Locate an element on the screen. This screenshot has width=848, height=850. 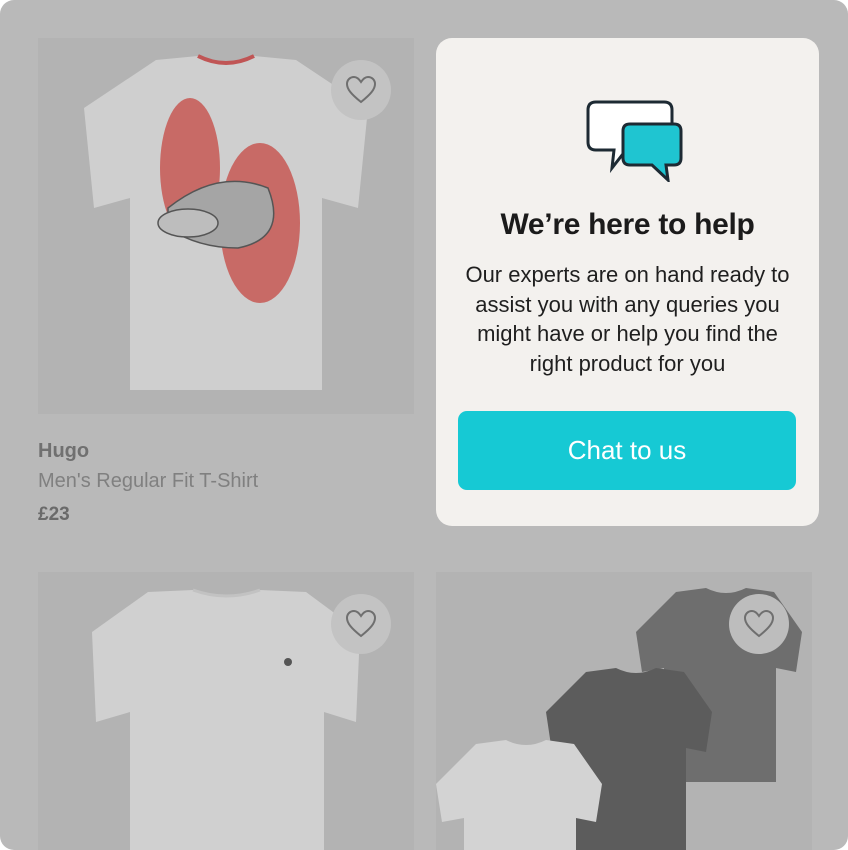
product-info: Hugo Men's Regular Fit T-Shirt £23 is located at coordinates (226, 483).